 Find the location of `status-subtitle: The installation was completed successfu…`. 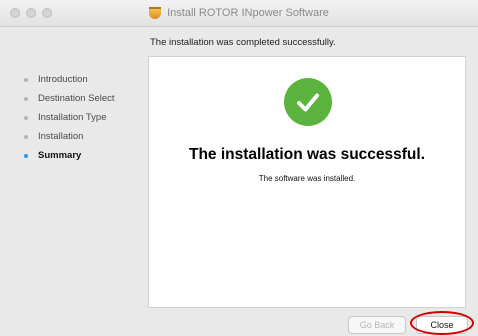

status-subtitle: The installation was completed successfu… is located at coordinates (243, 42).